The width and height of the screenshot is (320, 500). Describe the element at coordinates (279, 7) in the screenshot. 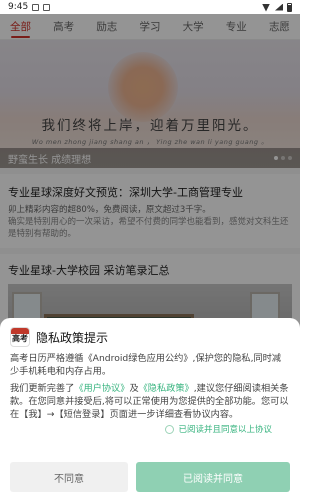

I see `signal-icon` at that location.